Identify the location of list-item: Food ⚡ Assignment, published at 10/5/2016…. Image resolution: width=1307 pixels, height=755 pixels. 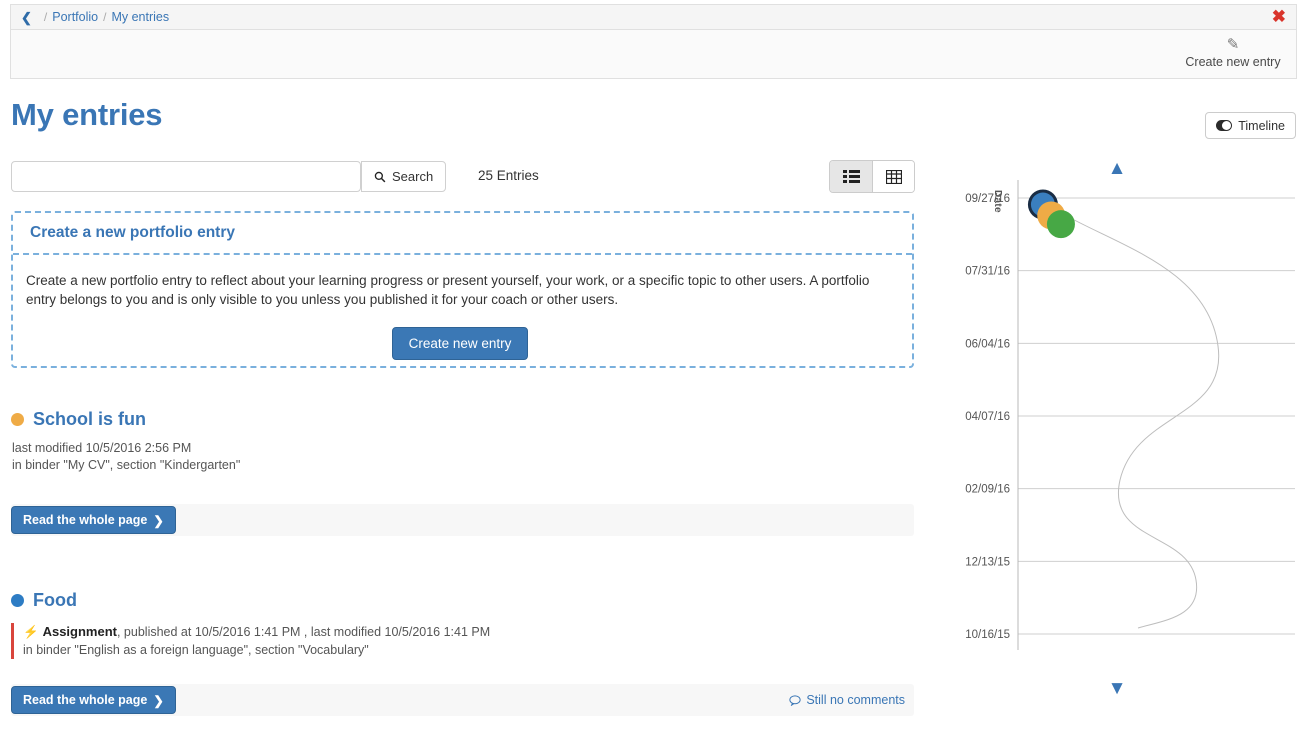
(462, 624).